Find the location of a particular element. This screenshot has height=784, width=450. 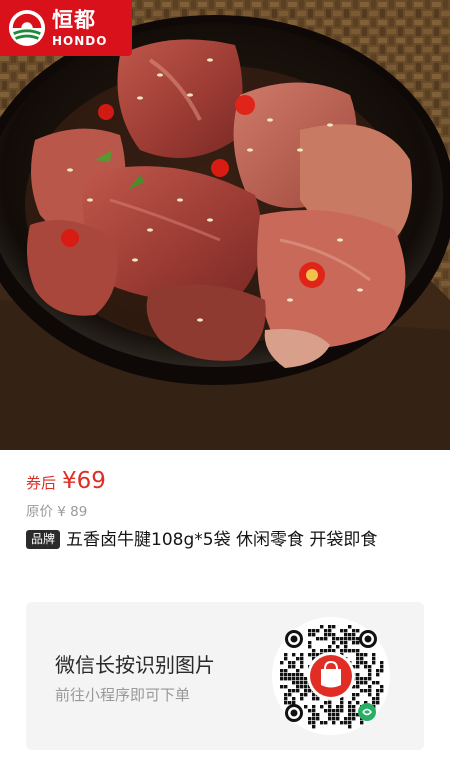

brand-name-cn: 恒都 is located at coordinates (74, 19).